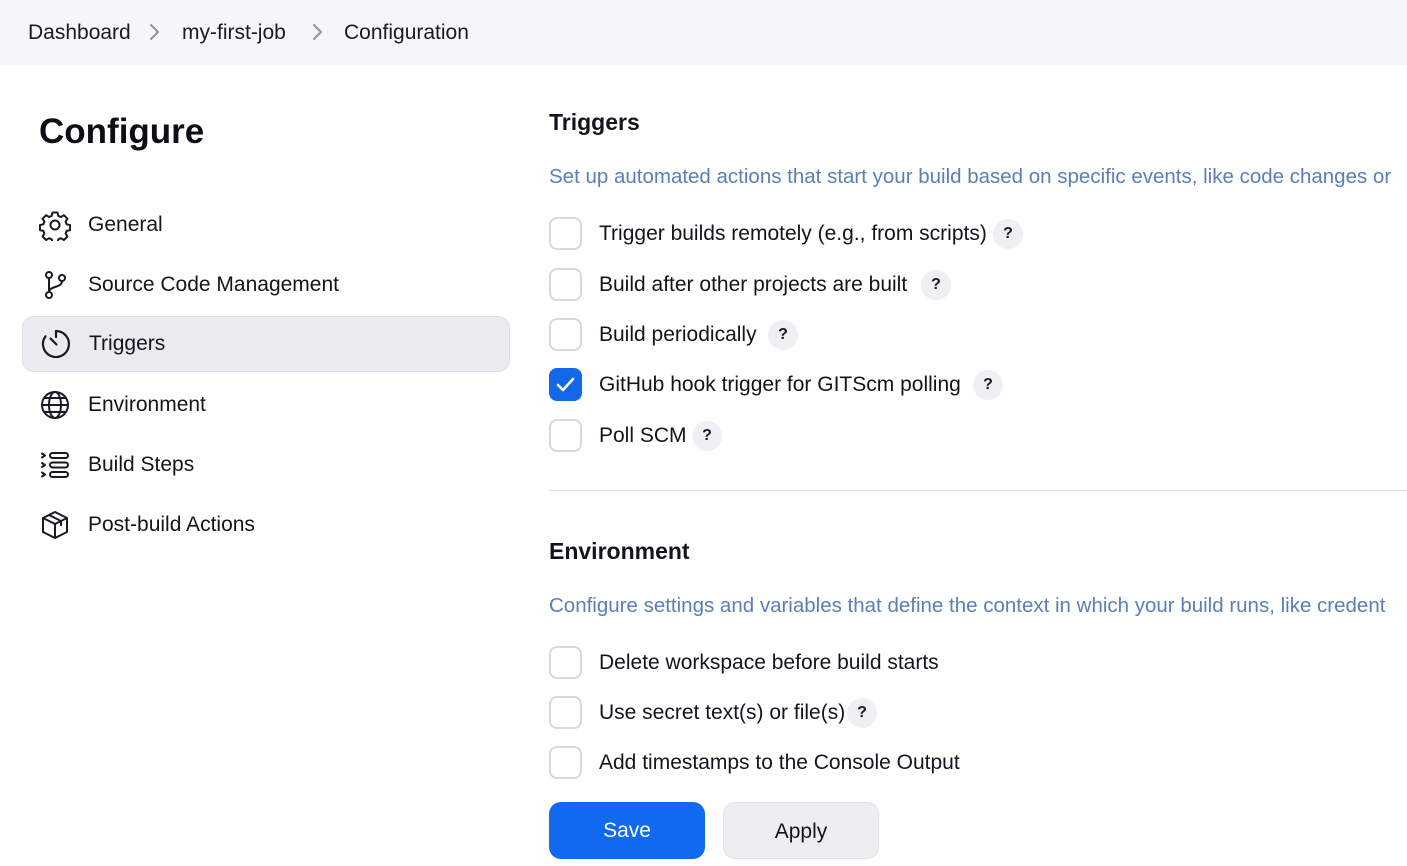 Image resolution: width=1407 pixels, height=866 pixels. I want to click on sidebar-item-label: Build Steps, so click(141, 464).